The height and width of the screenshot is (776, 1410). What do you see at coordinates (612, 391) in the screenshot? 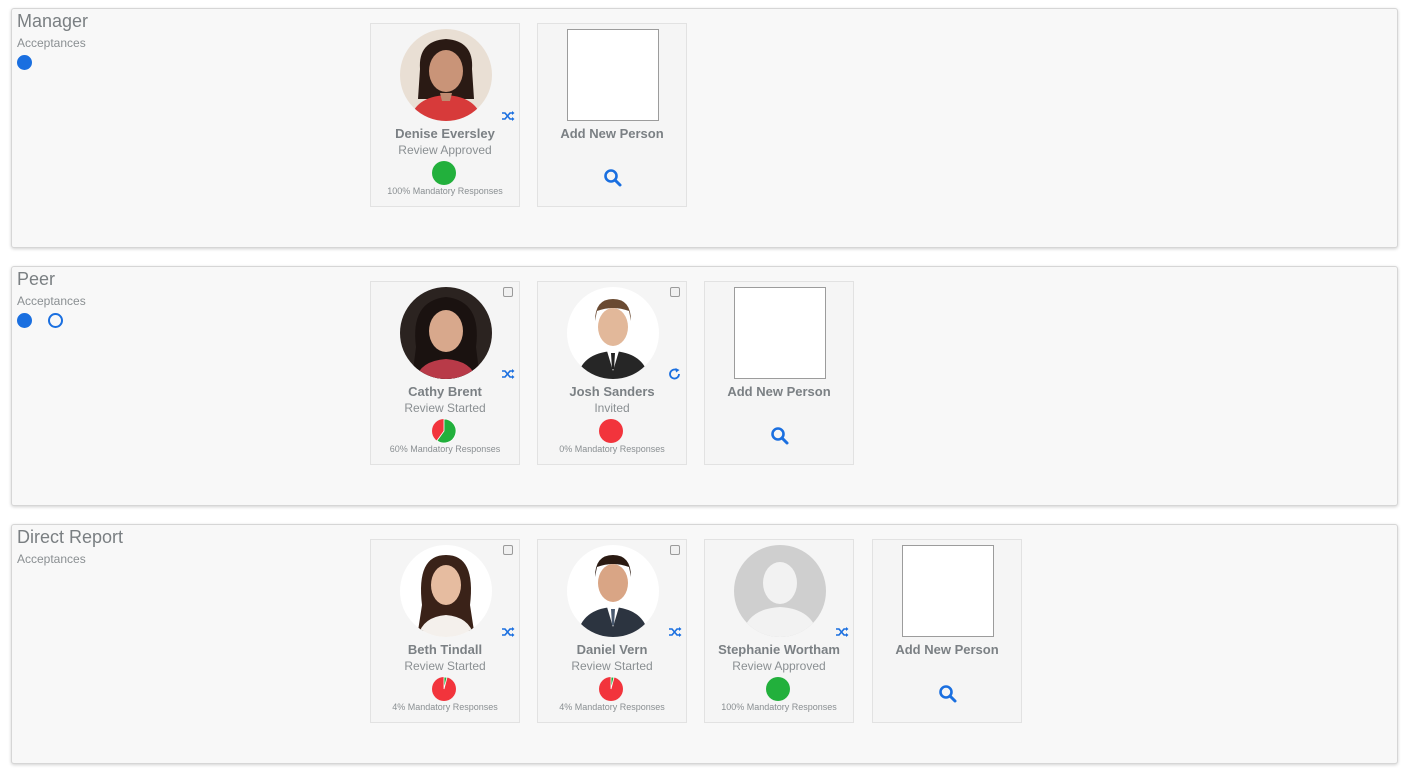
I see `person-name: Josh Sanders` at bounding box center [612, 391].